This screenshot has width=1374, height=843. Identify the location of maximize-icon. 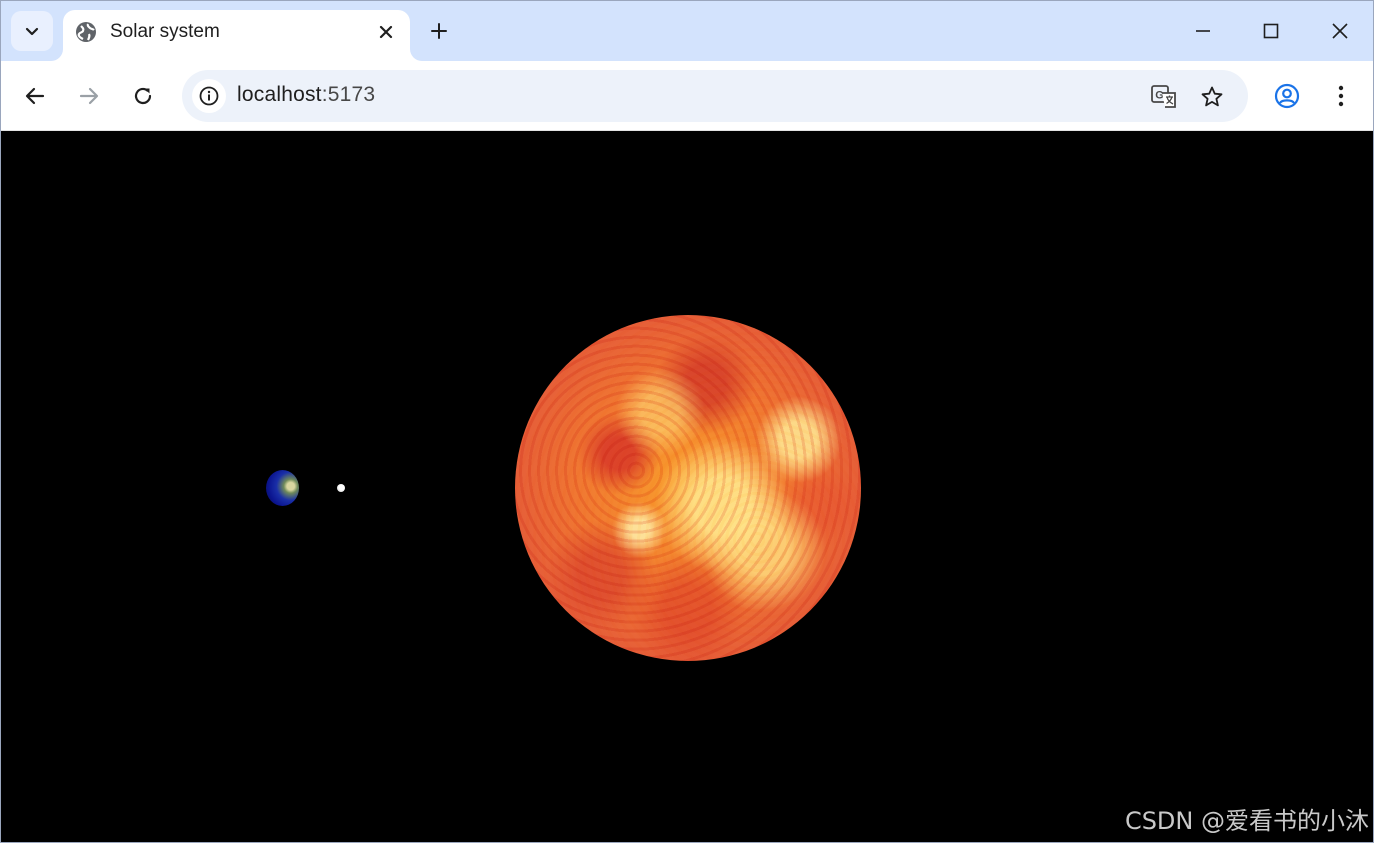
(1271, 31).